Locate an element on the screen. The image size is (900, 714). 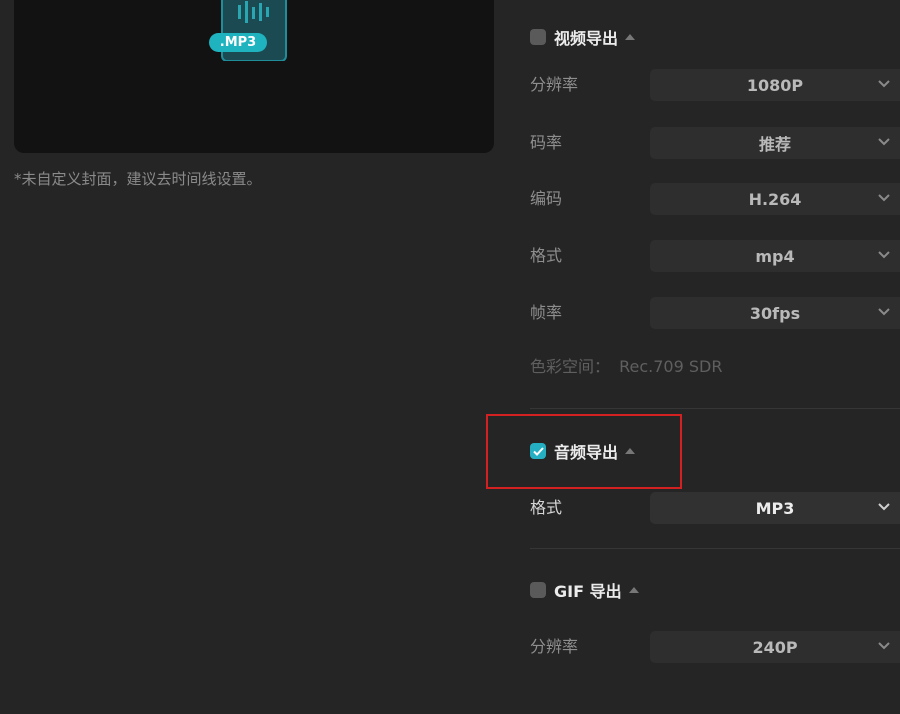
gif-resolution-value: 240P is located at coordinates (775, 647).